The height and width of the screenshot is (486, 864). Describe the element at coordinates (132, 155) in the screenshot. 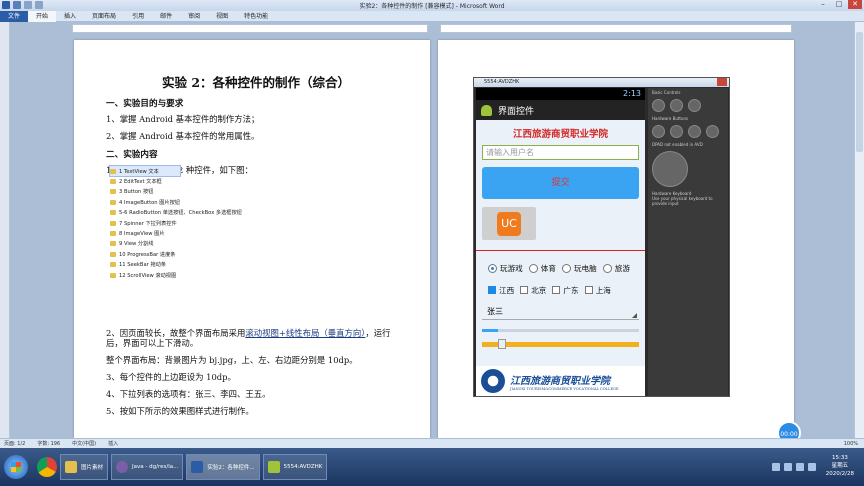

I see `section-heading-2: 二、实验内容` at that location.